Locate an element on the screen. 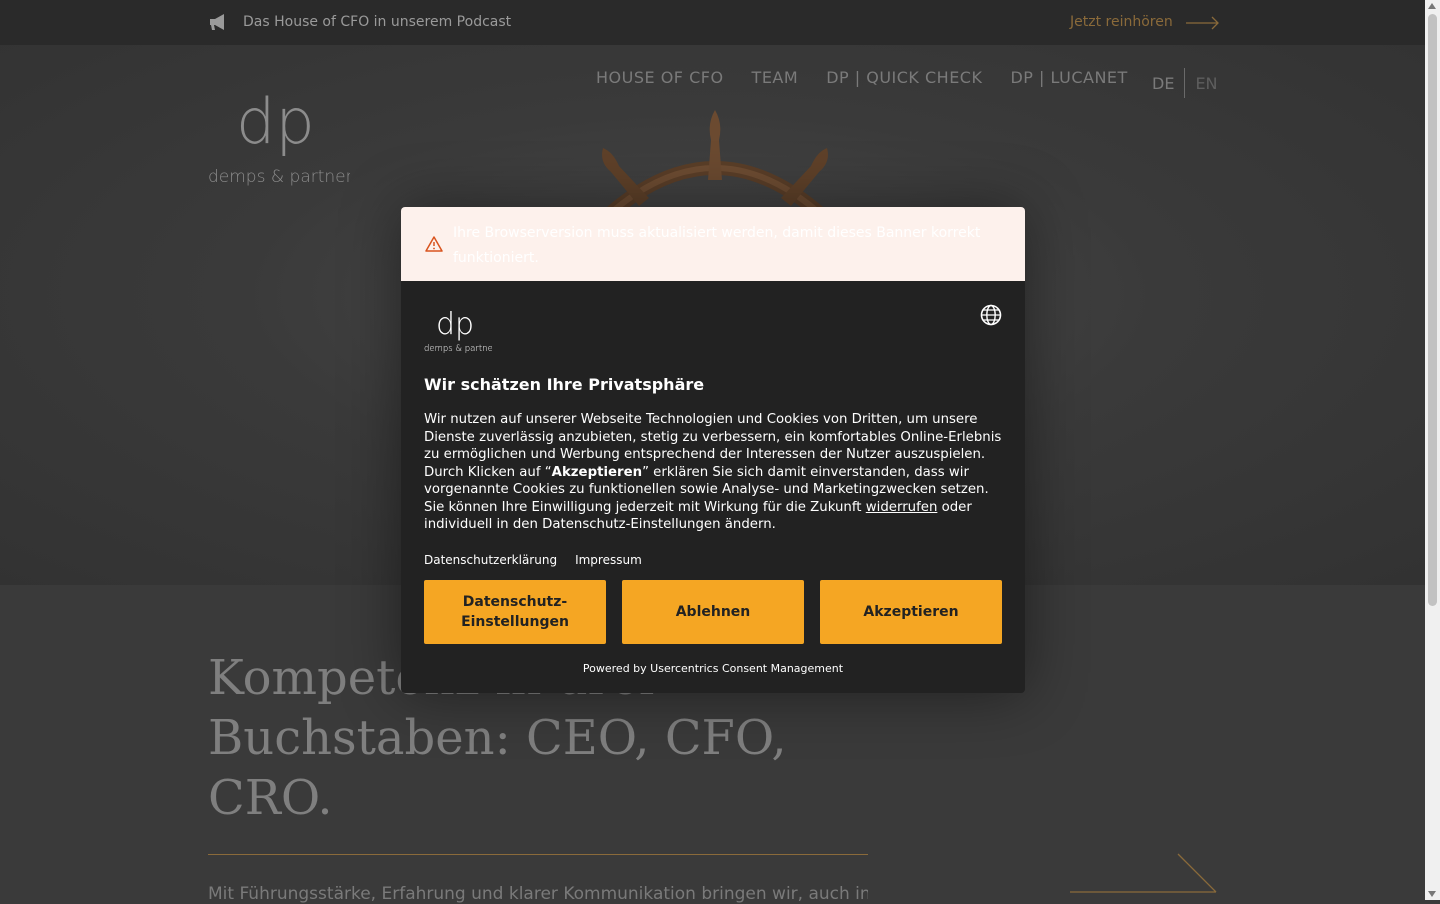 The height and width of the screenshot is (904, 1440). privacy-policy-link: Datenschutzerklärung is located at coordinates (490, 560).